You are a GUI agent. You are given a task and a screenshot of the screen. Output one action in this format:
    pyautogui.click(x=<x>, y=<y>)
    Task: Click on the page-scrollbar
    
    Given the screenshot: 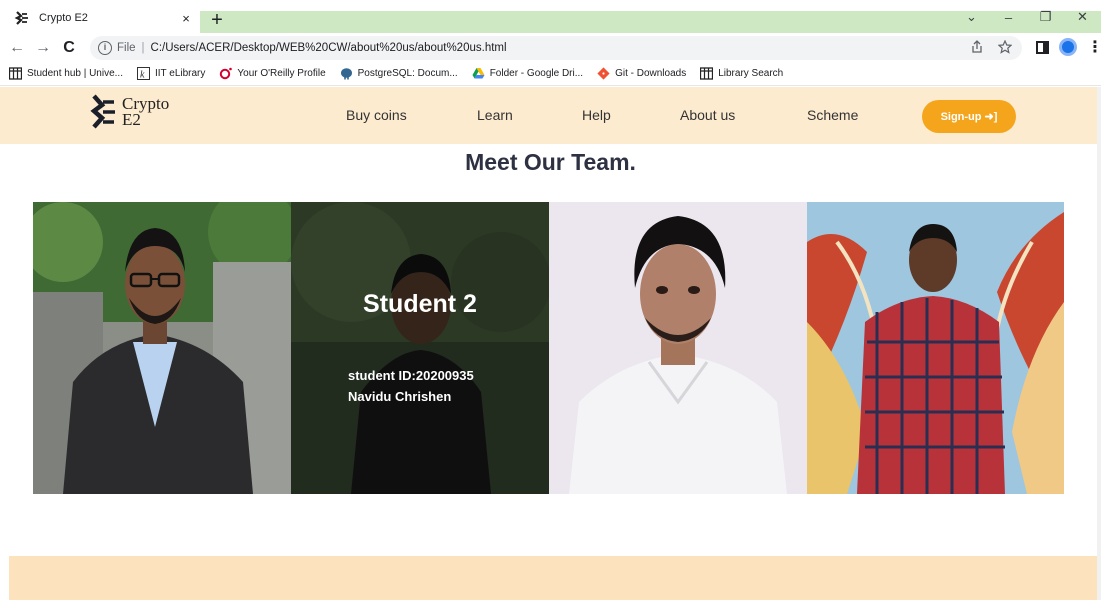 What is the action you would take?
    pyautogui.click(x=1099, y=343)
    